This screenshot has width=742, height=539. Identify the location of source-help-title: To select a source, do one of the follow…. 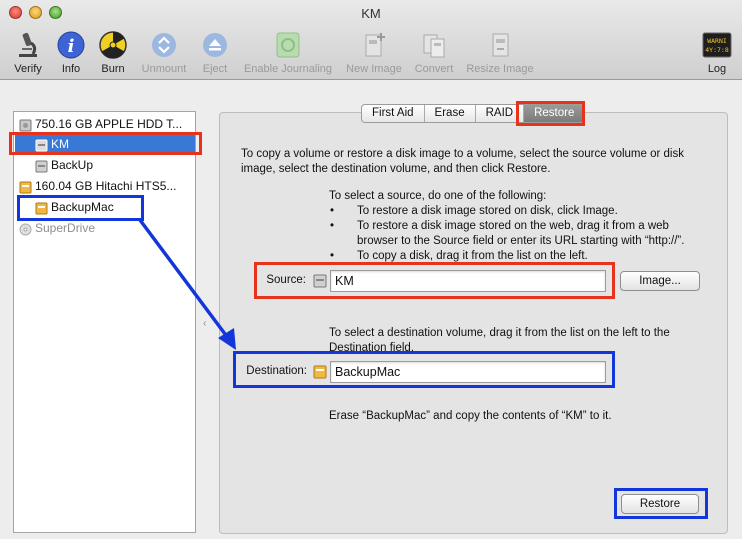
(438, 196).